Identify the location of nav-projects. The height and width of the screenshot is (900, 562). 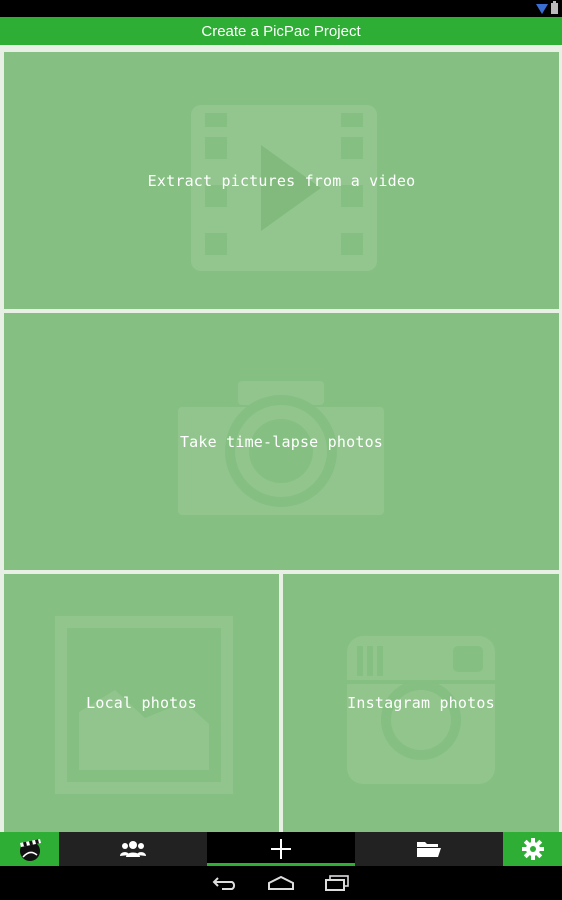
(29, 849).